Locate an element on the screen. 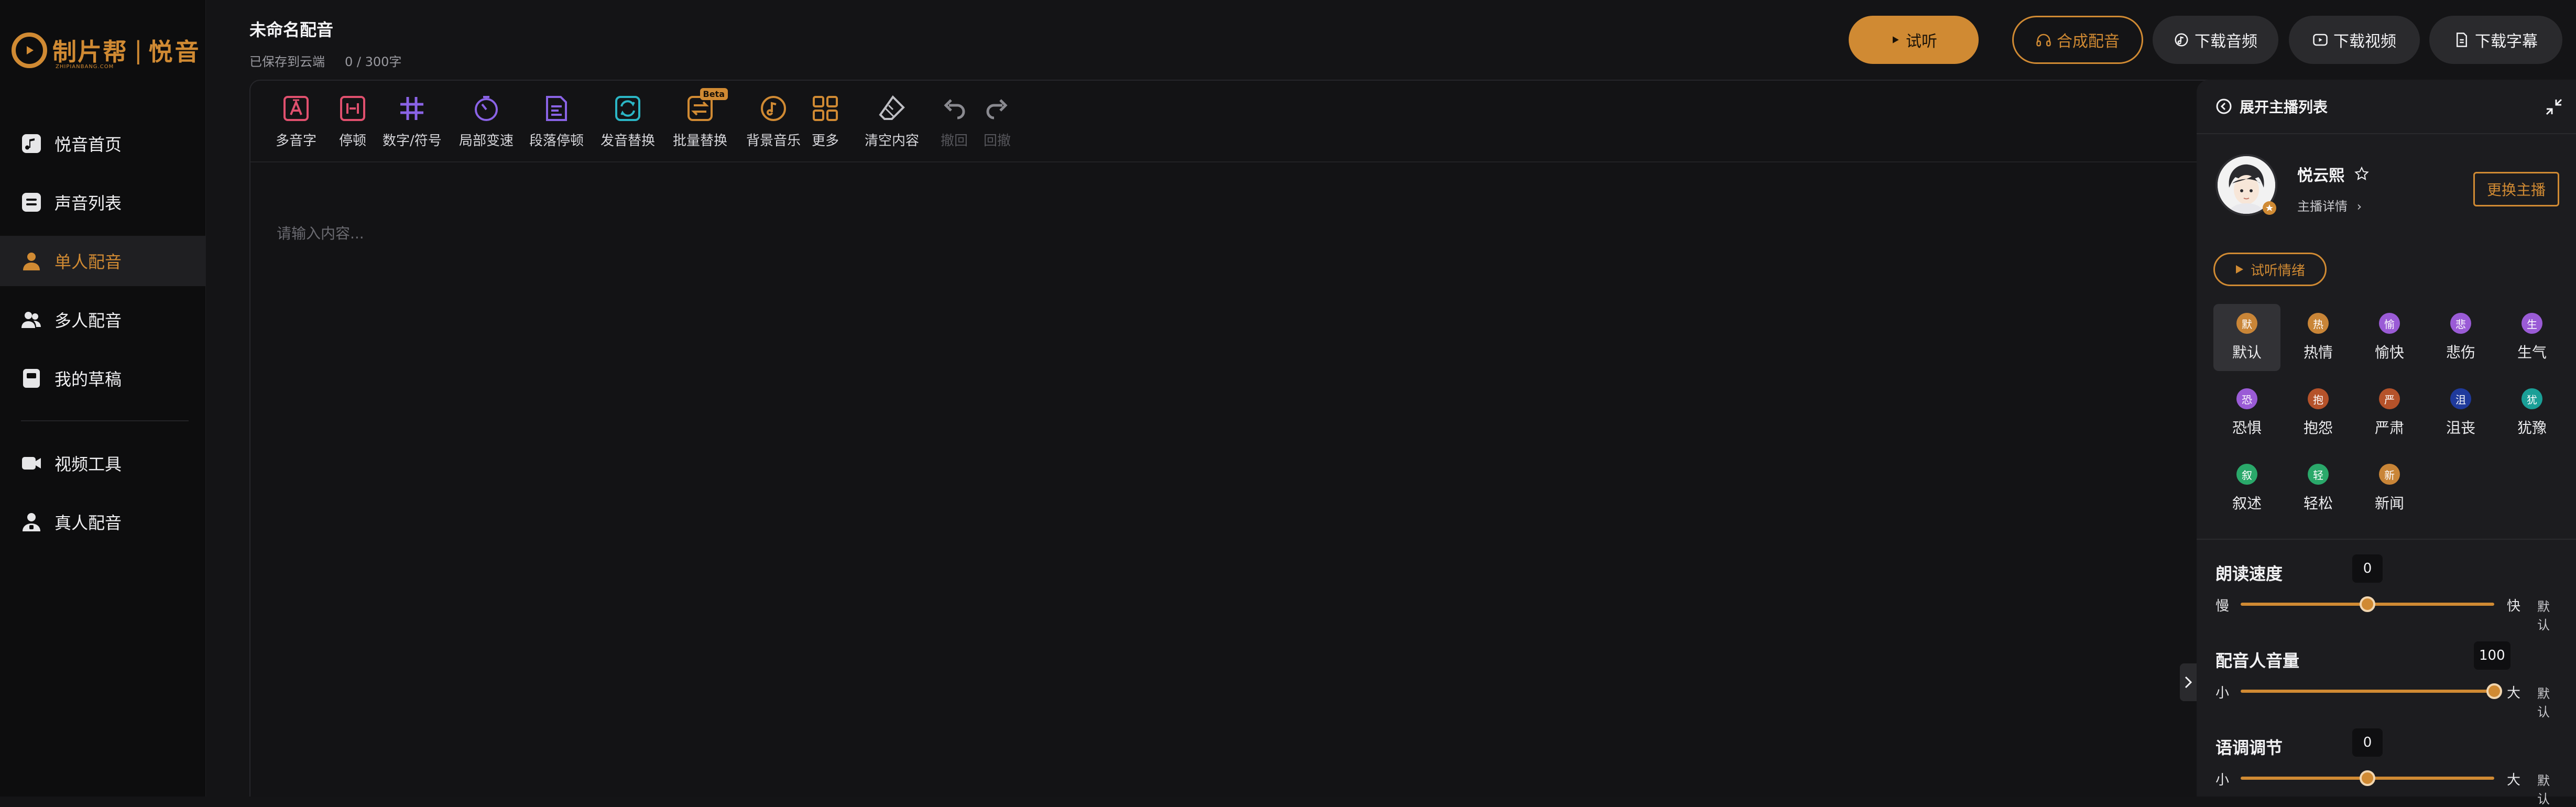 Image resolution: width=2576 pixels, height=807 pixels. emotion-option: 默默认 is located at coordinates (2247, 338).